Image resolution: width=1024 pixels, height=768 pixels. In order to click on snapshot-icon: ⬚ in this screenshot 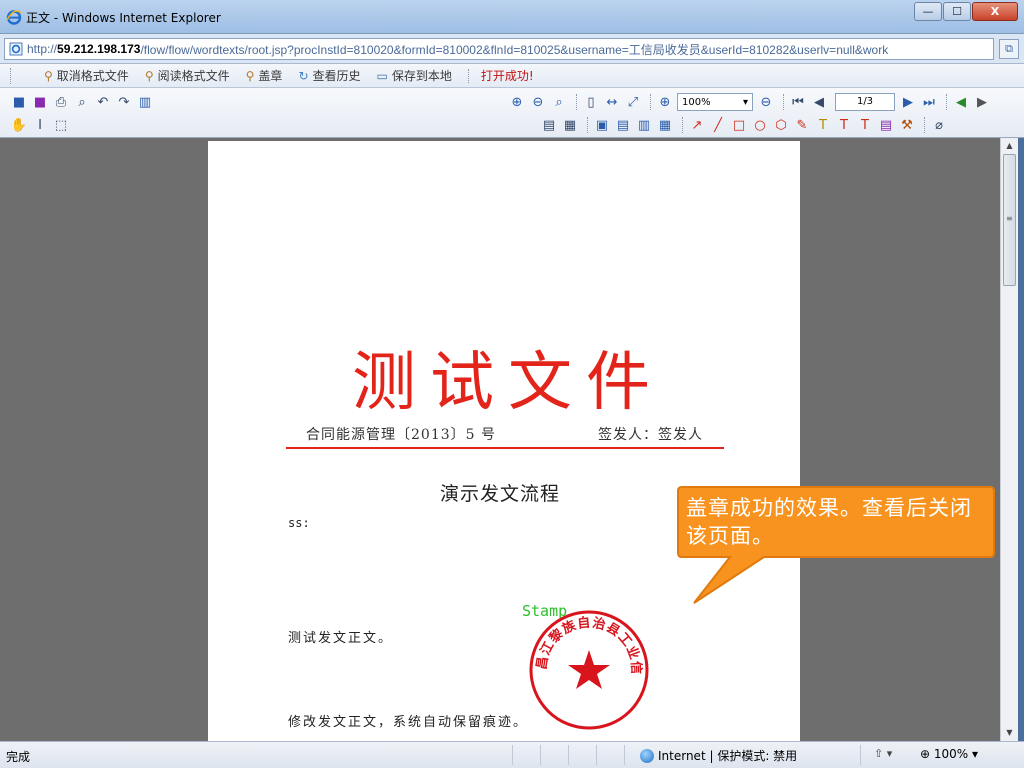, I will do `click(61, 125)`.